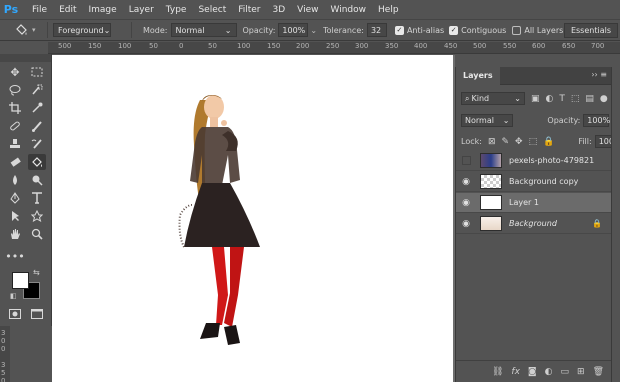 This screenshot has height=382, width=620. Describe the element at coordinates (399, 30) in the screenshot. I see `anti-alias-checkbox: ✓` at that location.